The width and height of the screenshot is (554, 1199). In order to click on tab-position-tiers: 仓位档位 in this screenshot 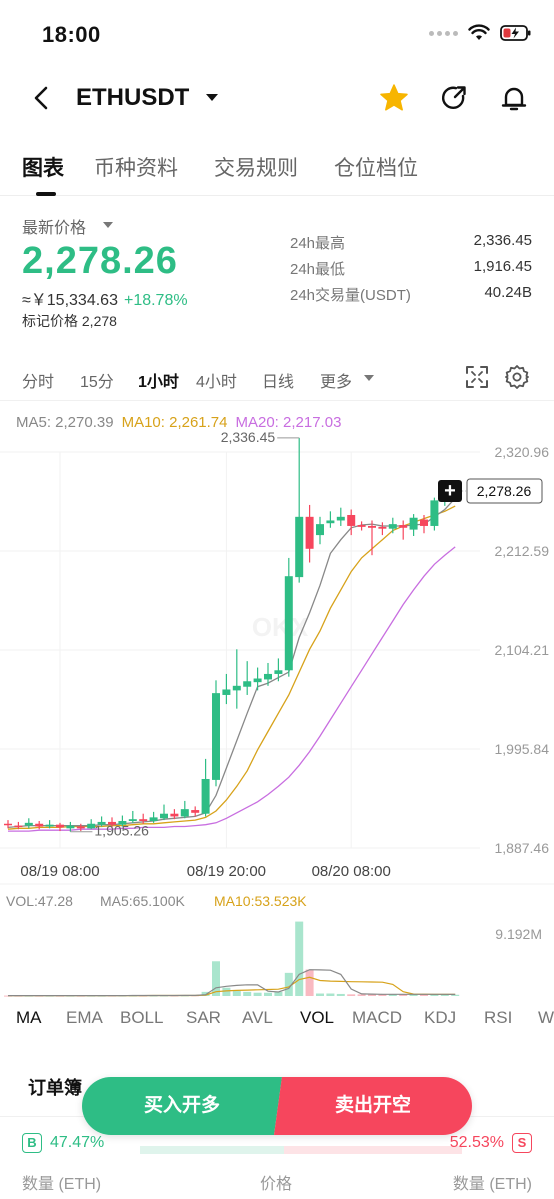, I will do `click(376, 167)`.